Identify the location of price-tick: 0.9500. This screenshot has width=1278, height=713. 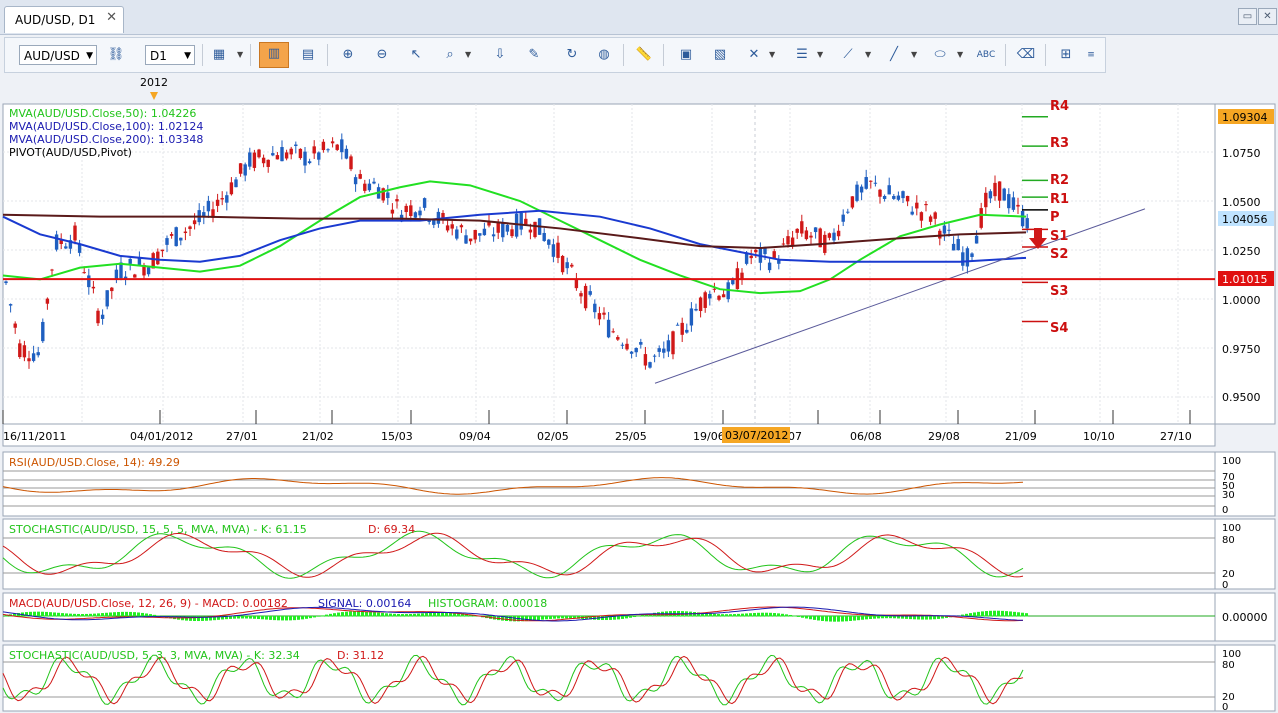
(1241, 397).